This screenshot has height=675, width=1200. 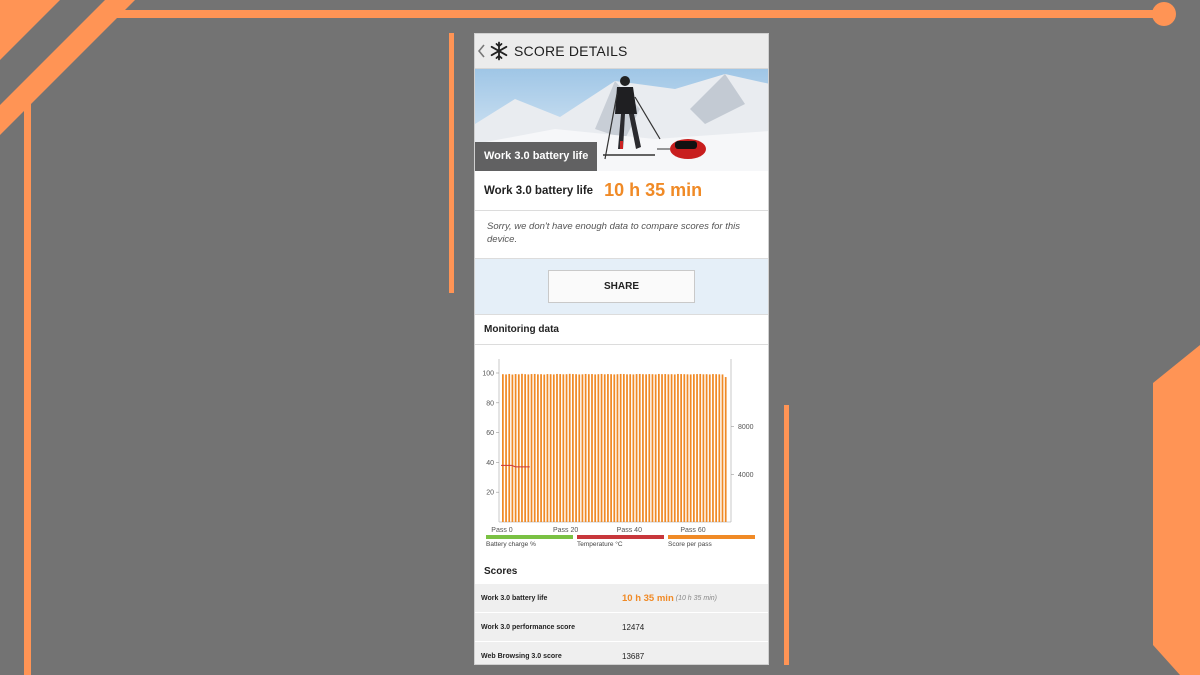 What do you see at coordinates (746, 427) in the screenshot?
I see `y-right-tick-label: 8000` at bounding box center [746, 427].